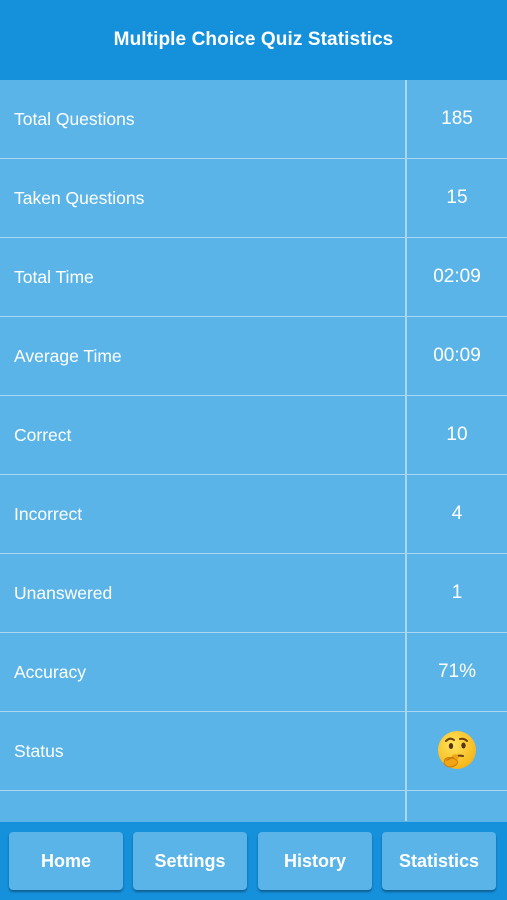 The width and height of the screenshot is (507, 900). I want to click on stat-label: Unanswered, so click(63, 592).